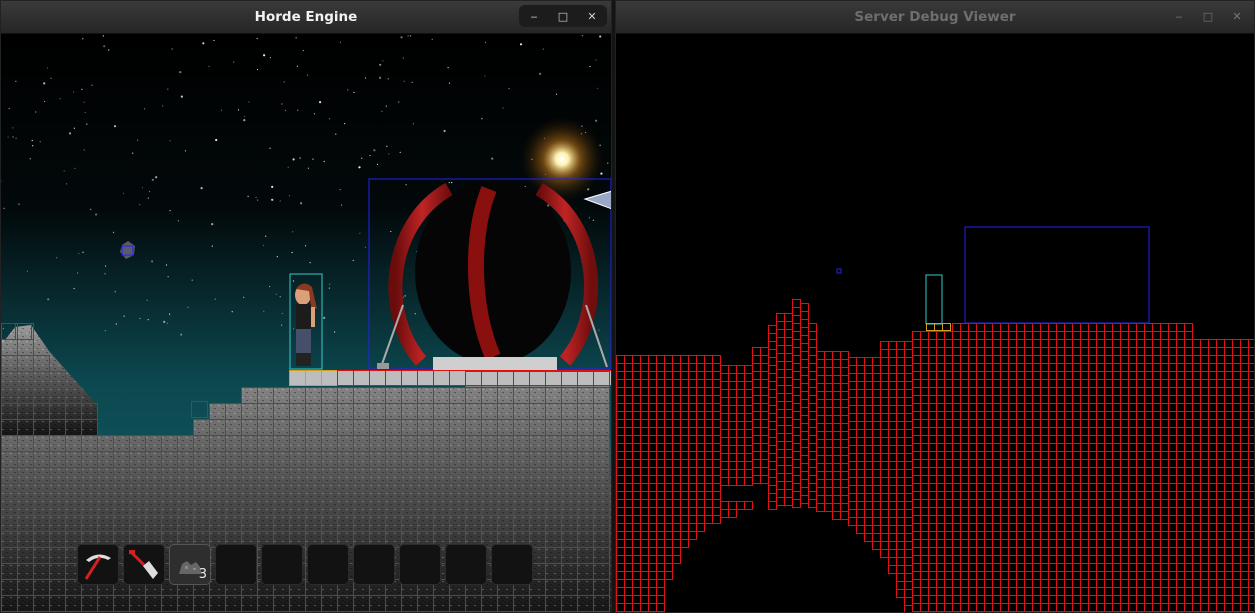 The height and width of the screenshot is (613, 1255). Describe the element at coordinates (450, 378) in the screenshot. I see `metal-platform` at that location.